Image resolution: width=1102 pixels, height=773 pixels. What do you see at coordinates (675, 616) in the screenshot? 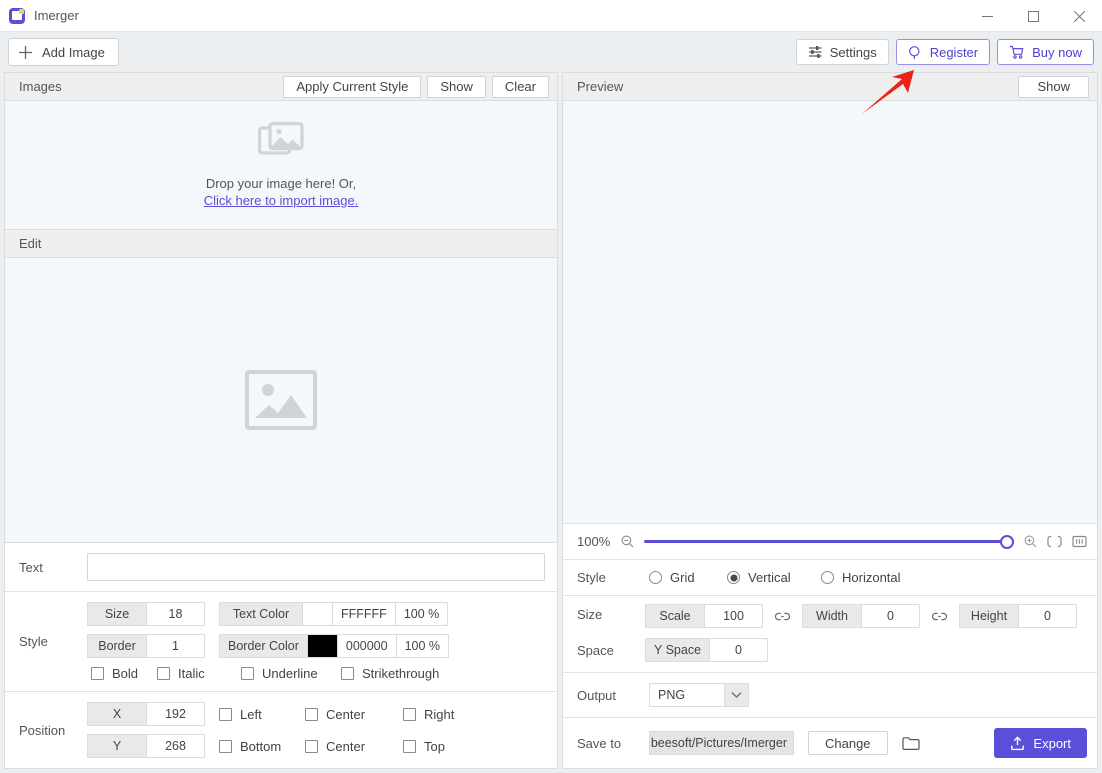
I see `scale-label: Scale` at bounding box center [675, 616].